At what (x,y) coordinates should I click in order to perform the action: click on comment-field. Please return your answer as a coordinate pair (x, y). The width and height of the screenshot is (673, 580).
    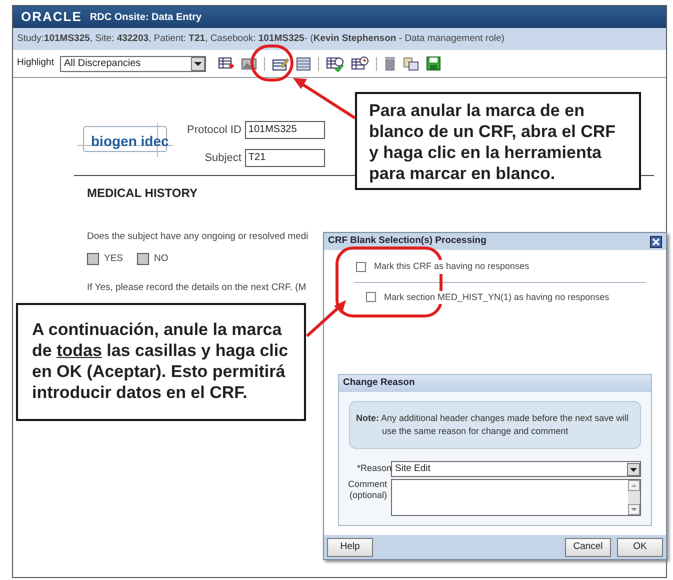
    Looking at the image, I should click on (516, 497).